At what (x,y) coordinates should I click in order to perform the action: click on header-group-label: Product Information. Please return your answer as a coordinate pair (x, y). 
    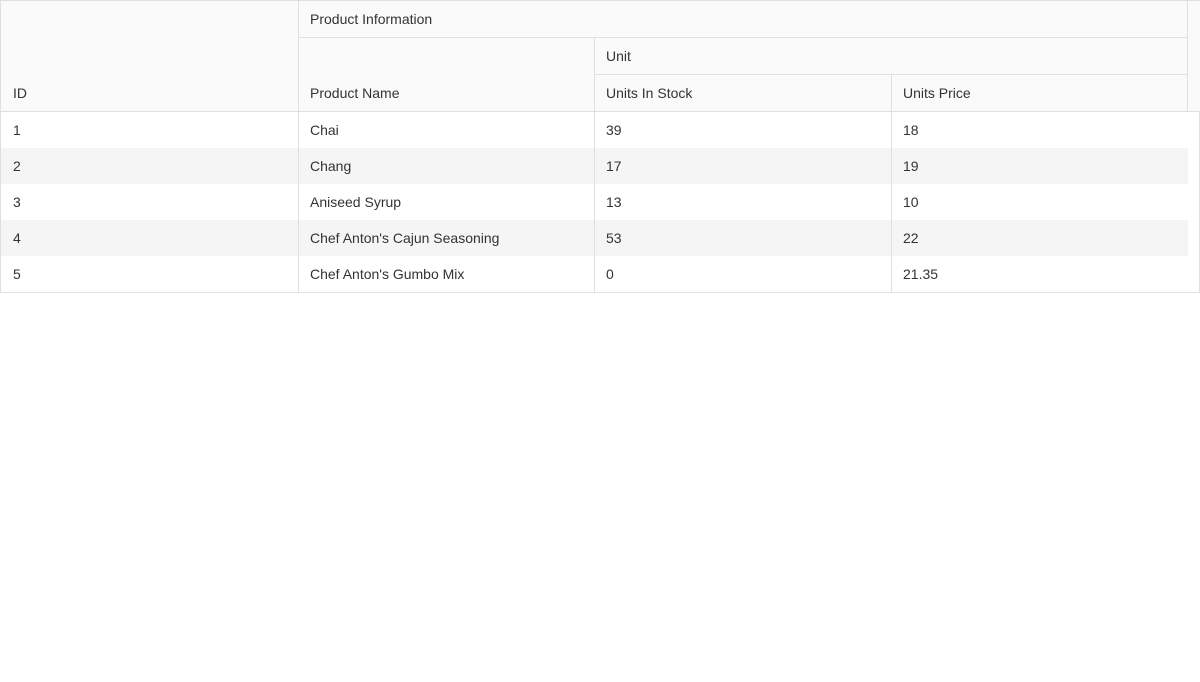
    Looking at the image, I should click on (371, 19).